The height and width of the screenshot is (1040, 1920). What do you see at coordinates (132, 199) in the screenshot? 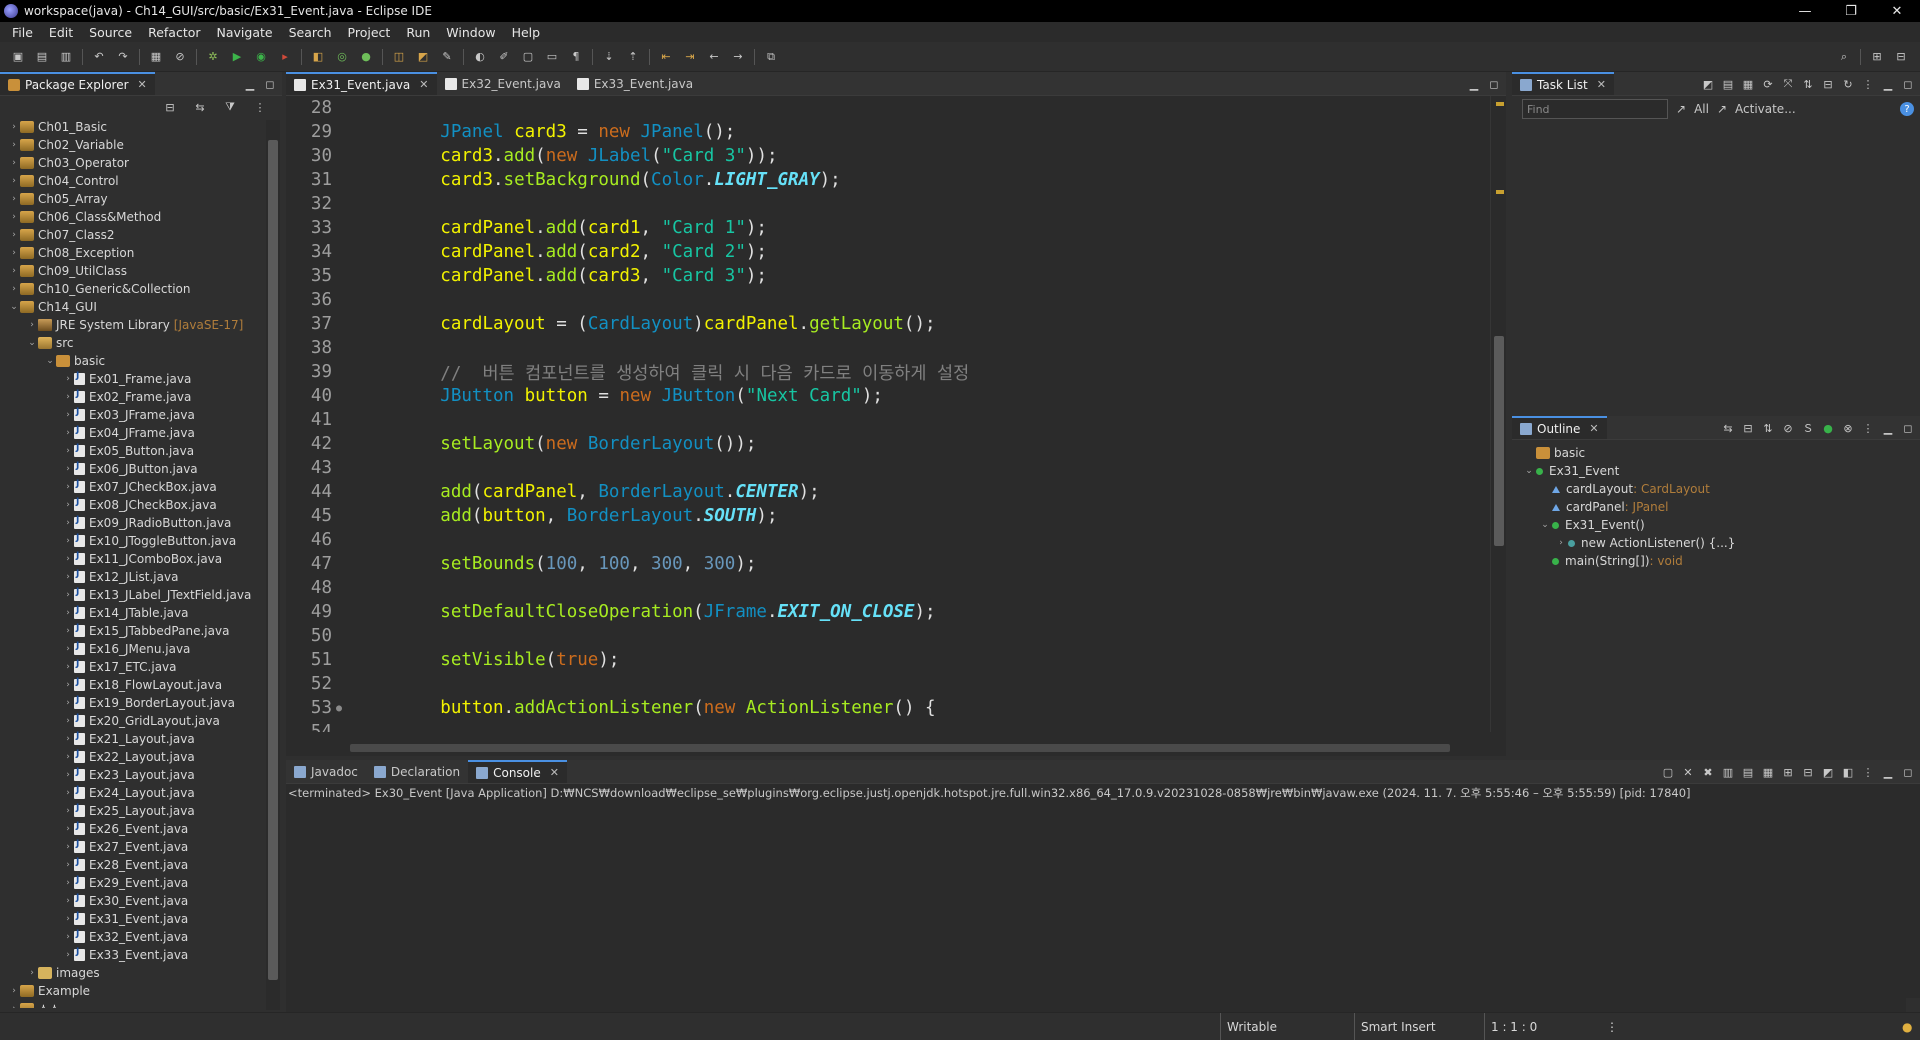
I see `tree-item: › Ch05_Array` at bounding box center [132, 199].